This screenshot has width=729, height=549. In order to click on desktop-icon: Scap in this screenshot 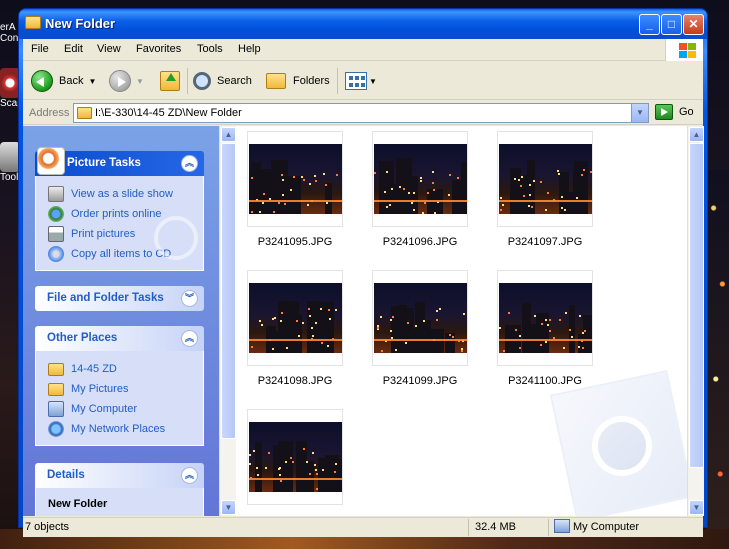, I will do `click(10, 88)`.